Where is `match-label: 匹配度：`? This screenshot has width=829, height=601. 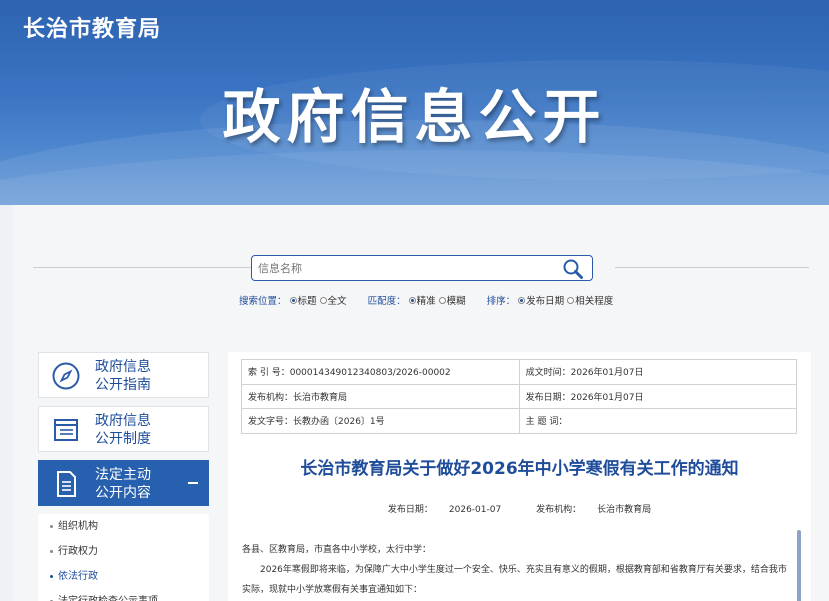 match-label: 匹配度： is located at coordinates (386, 301).